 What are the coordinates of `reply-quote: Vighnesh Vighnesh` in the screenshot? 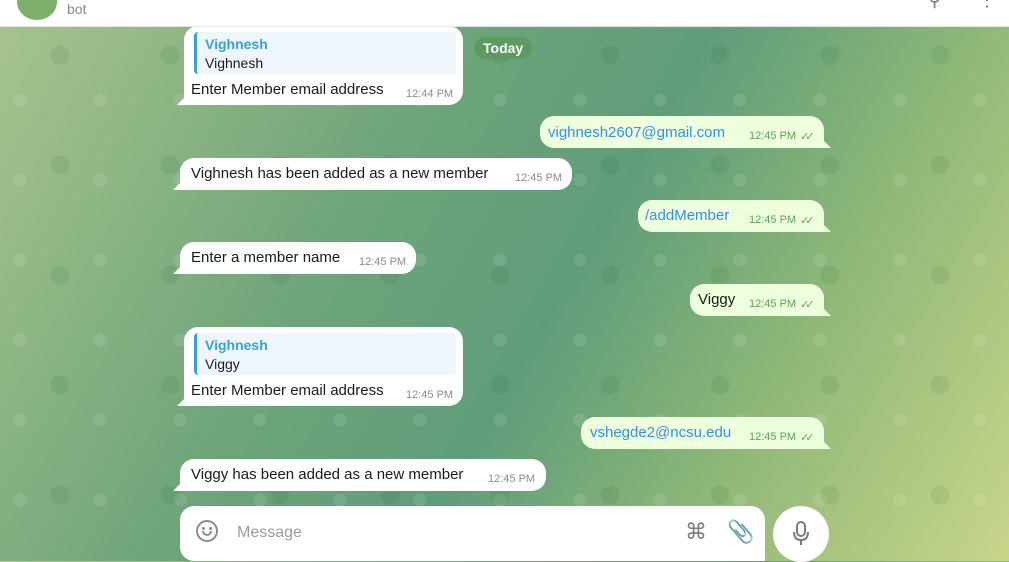 It's located at (325, 53).